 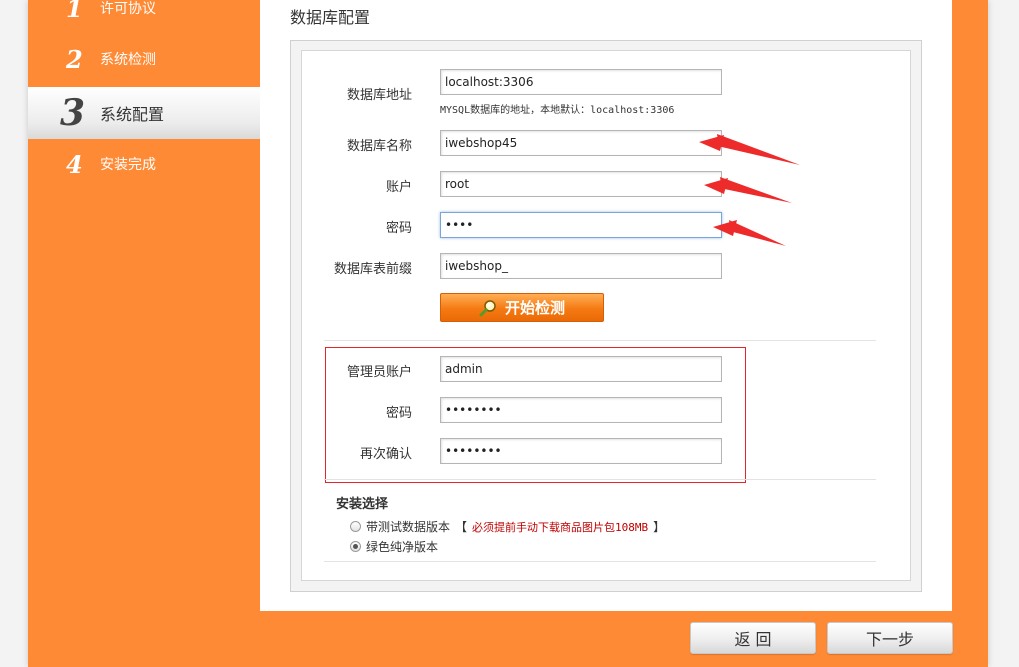 What do you see at coordinates (659, 527) in the screenshot?
I see `bracket-close: 】` at bounding box center [659, 527].